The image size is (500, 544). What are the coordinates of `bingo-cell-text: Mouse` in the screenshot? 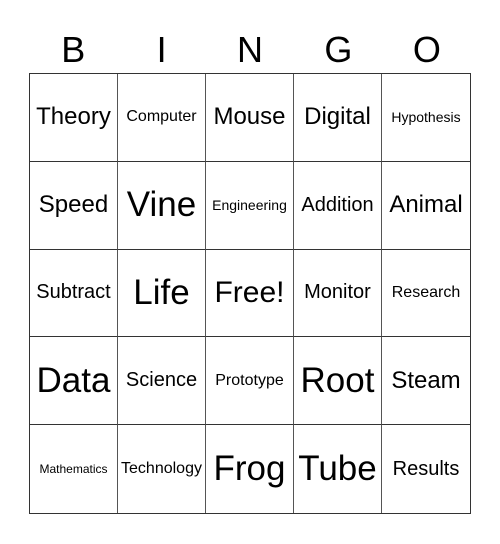 It's located at (249, 117).